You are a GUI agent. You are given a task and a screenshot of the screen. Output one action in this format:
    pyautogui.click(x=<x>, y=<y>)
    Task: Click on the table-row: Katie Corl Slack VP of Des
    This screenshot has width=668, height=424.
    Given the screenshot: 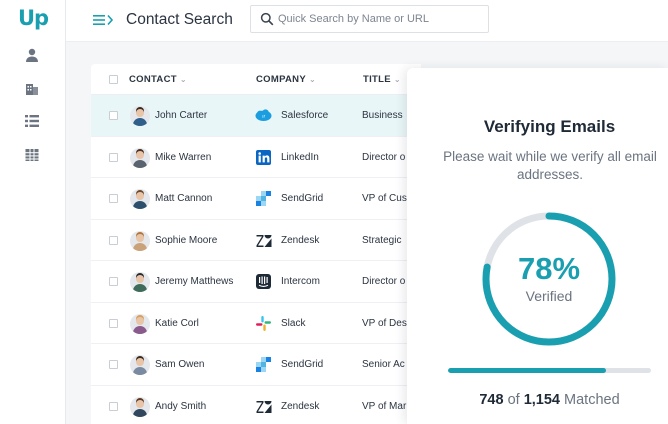 What is the action you would take?
    pyautogui.click(x=256, y=323)
    